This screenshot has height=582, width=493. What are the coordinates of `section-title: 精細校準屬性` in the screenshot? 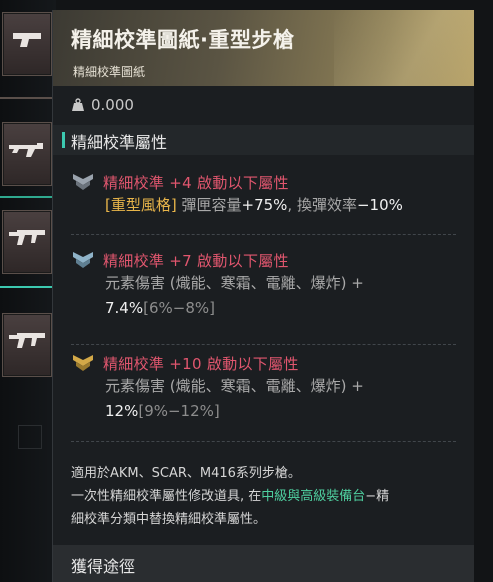 It's located at (119, 142).